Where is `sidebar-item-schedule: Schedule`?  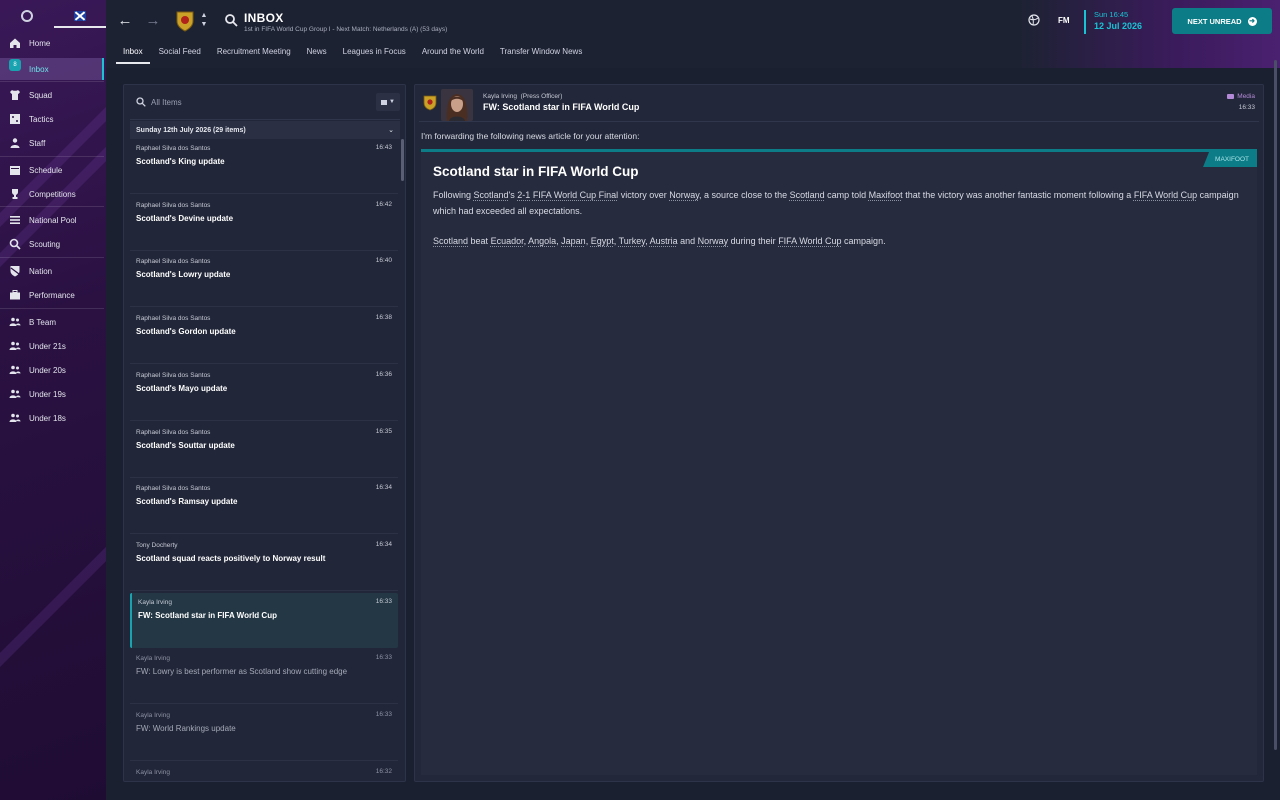
sidebar-item-schedule: Schedule is located at coordinates (52, 170).